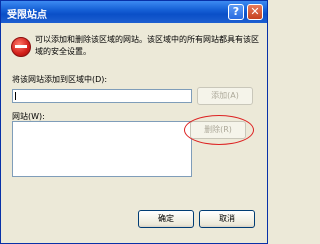 This screenshot has height=244, width=320. I want to click on add-site-label: 将该网站添加到区域中(D):, so click(60, 79).